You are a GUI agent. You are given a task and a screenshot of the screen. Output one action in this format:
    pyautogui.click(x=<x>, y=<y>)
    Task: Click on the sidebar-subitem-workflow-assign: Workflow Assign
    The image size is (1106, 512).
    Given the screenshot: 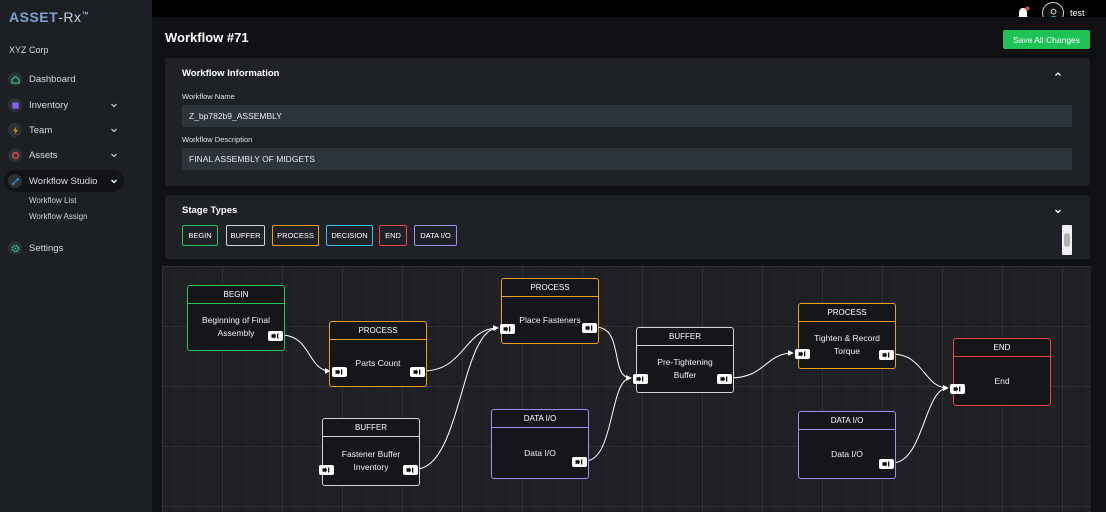 What is the action you would take?
    pyautogui.click(x=58, y=216)
    